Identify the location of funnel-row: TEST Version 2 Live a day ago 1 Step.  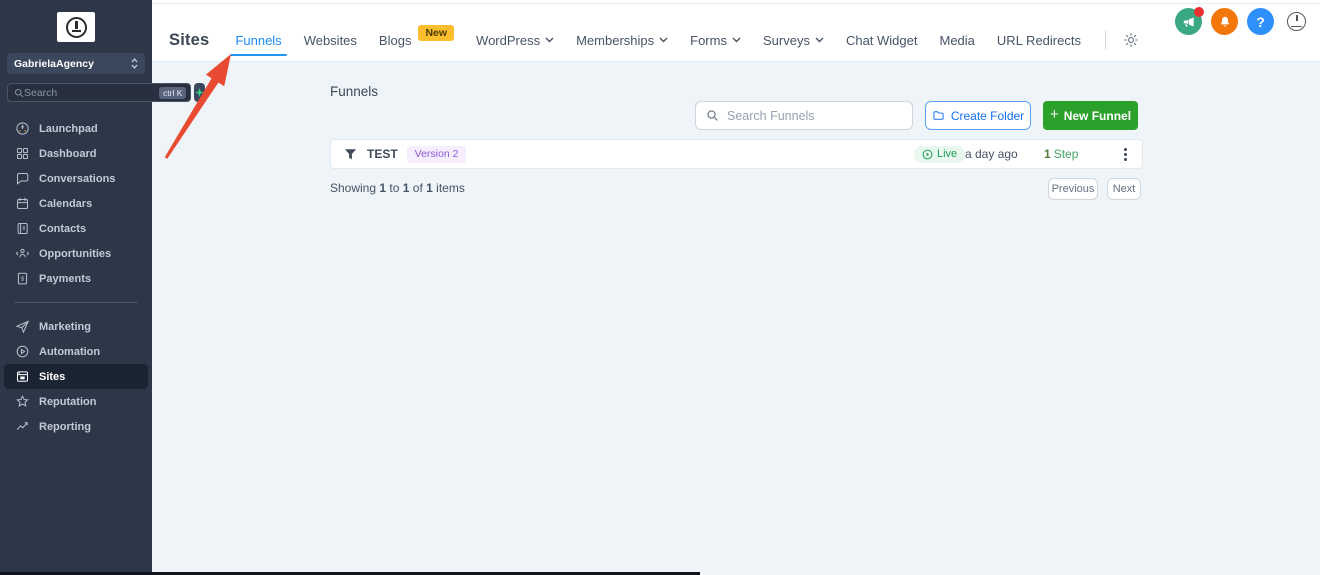
(736, 154).